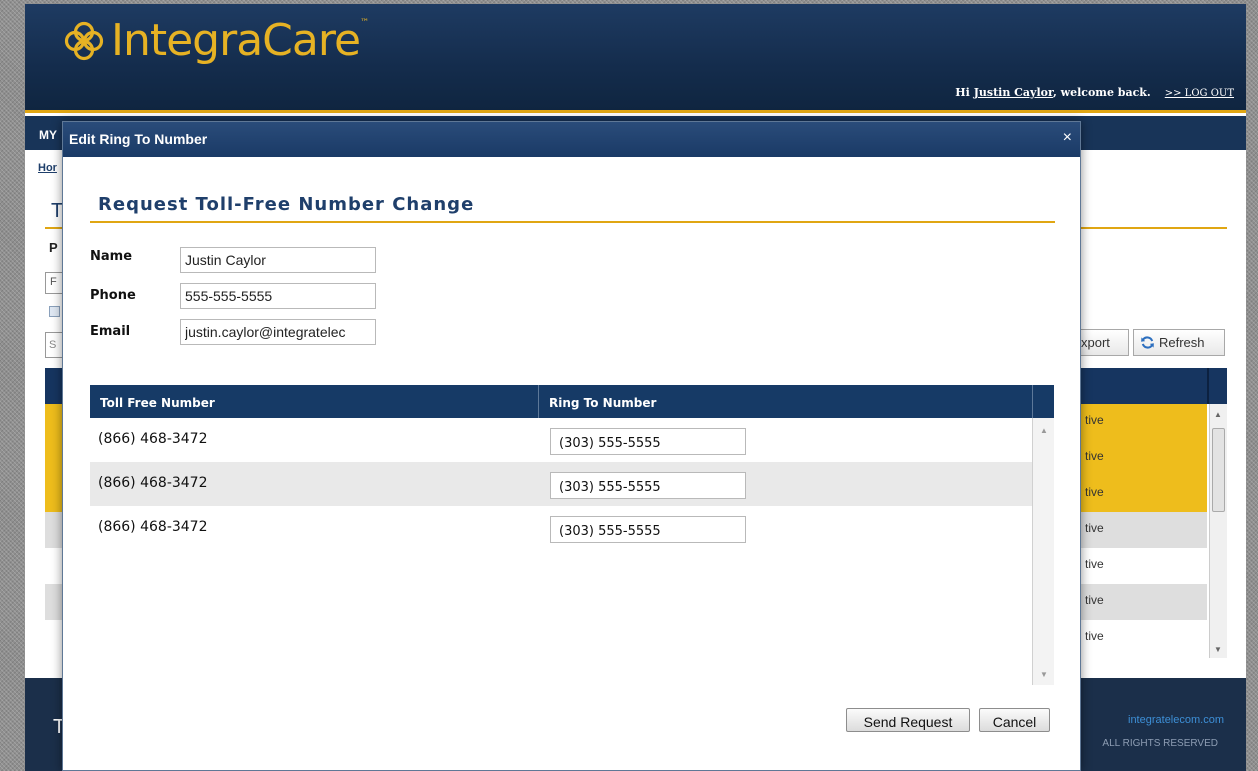  I want to click on email-field, so click(278, 332).